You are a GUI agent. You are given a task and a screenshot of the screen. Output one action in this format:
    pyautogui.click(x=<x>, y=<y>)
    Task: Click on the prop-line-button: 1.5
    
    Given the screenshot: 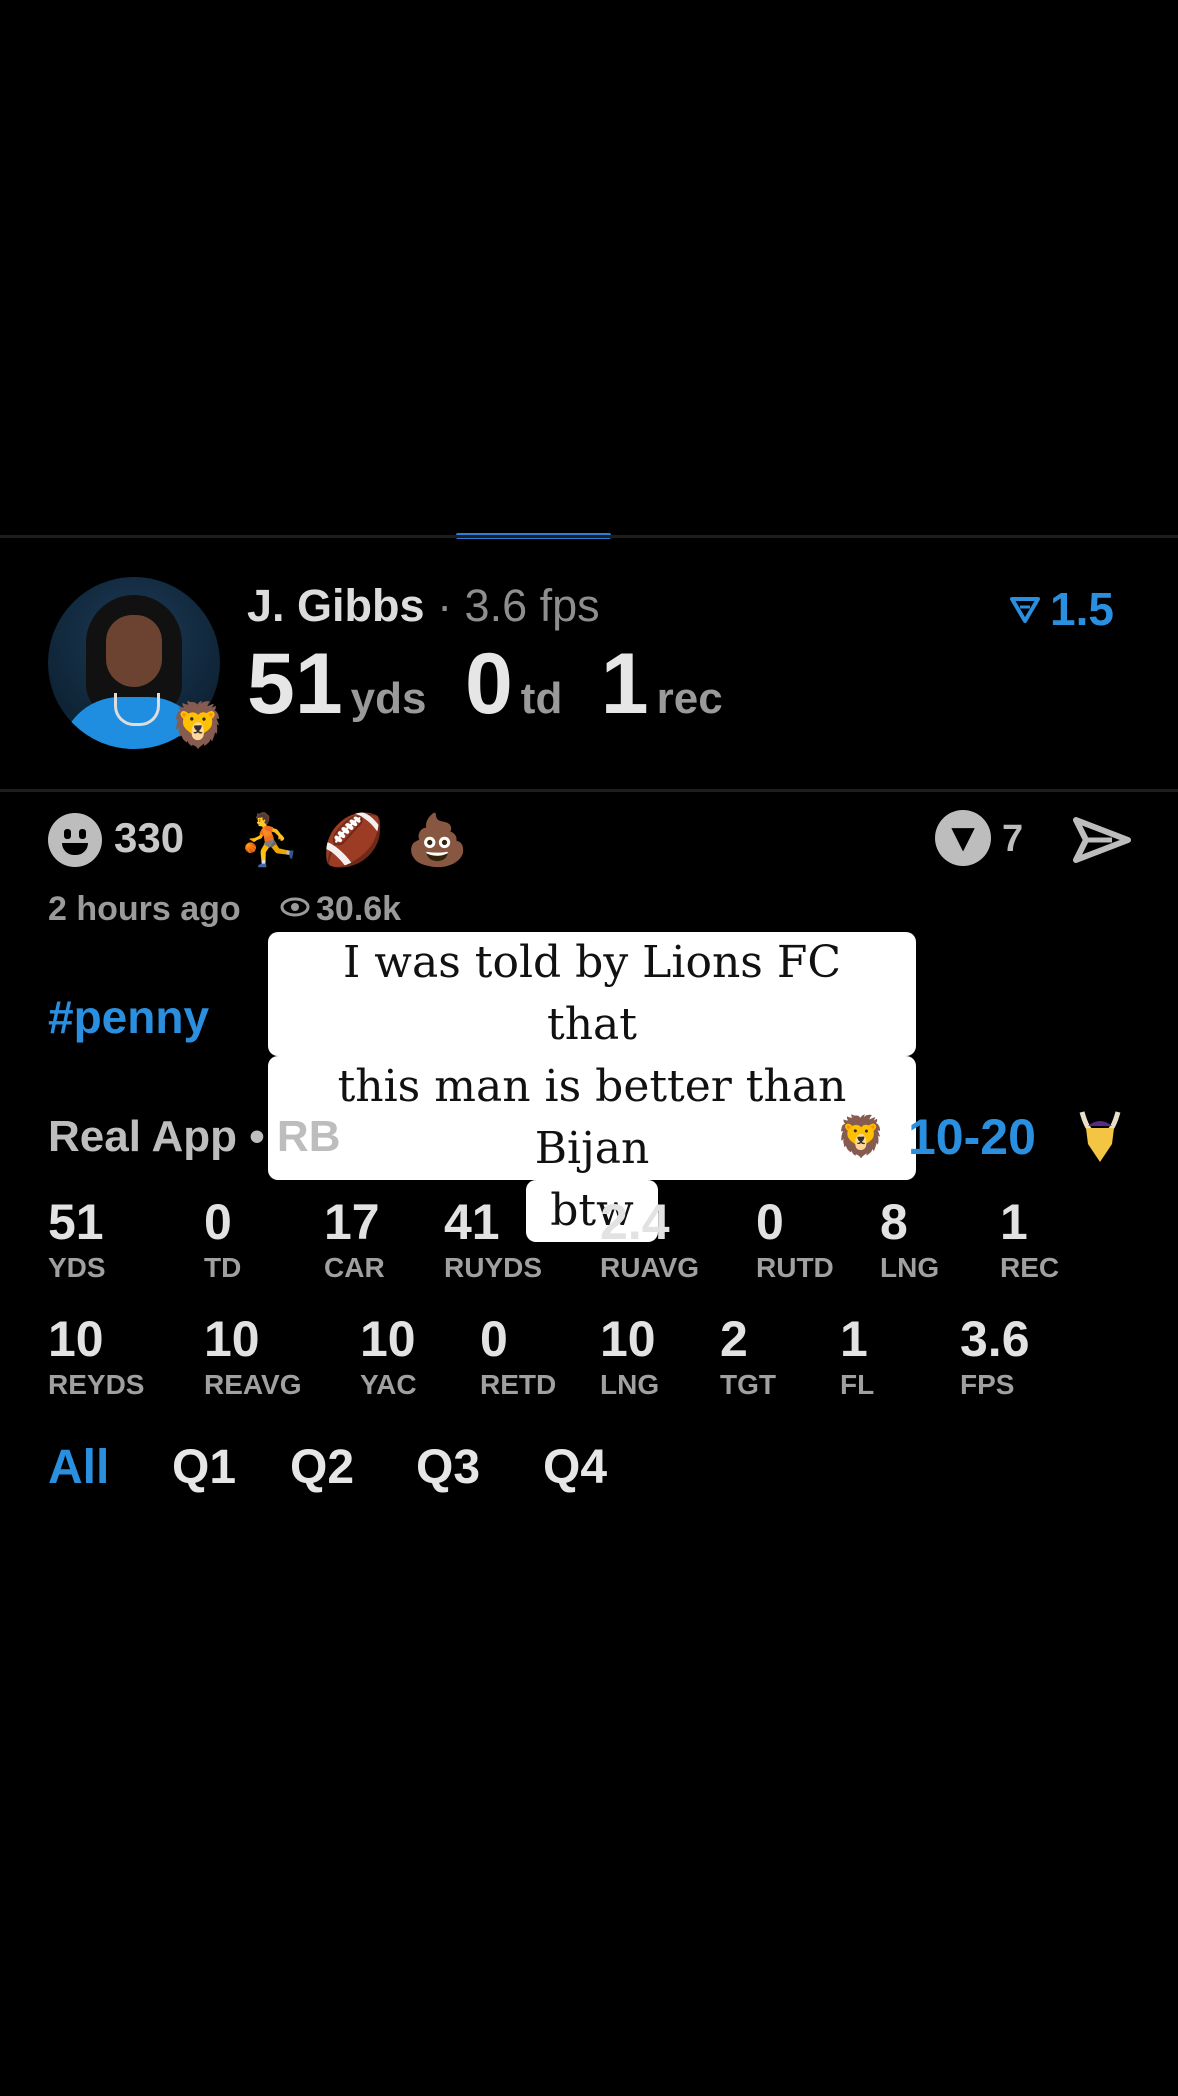 What is the action you would take?
    pyautogui.click(x=1062, y=609)
    